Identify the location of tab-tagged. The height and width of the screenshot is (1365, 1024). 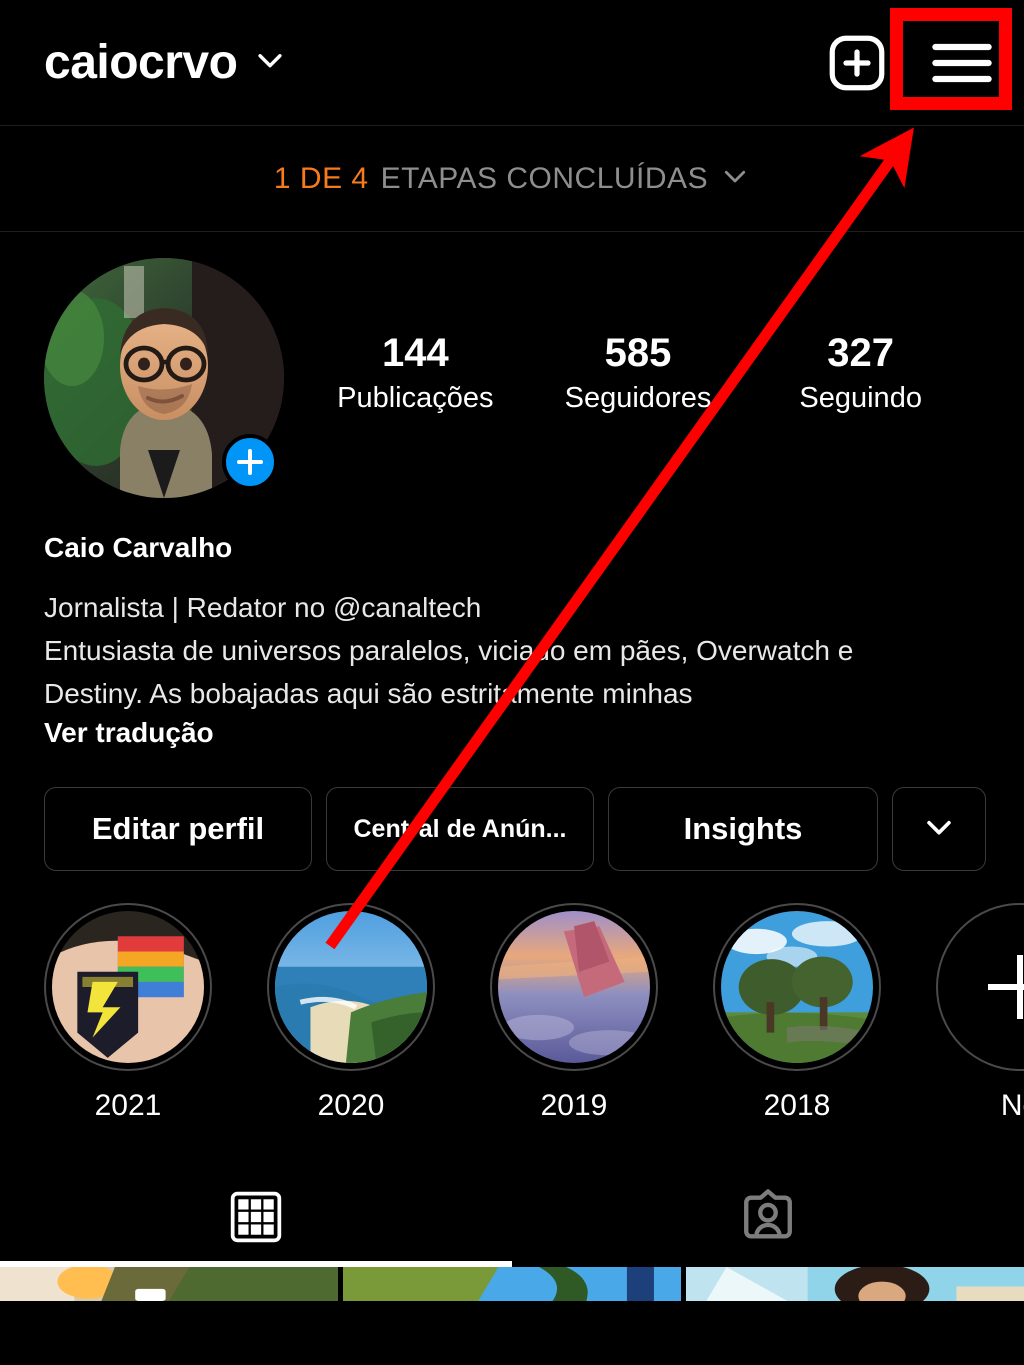
(768, 1219).